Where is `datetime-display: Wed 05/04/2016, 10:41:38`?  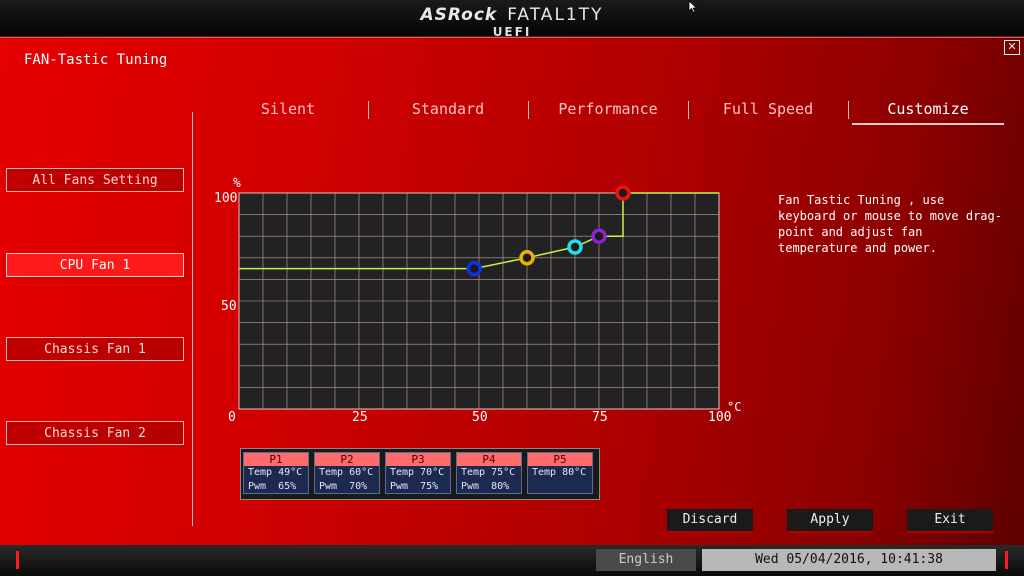
datetime-display: Wed 05/04/2016, 10:41:38 is located at coordinates (849, 560).